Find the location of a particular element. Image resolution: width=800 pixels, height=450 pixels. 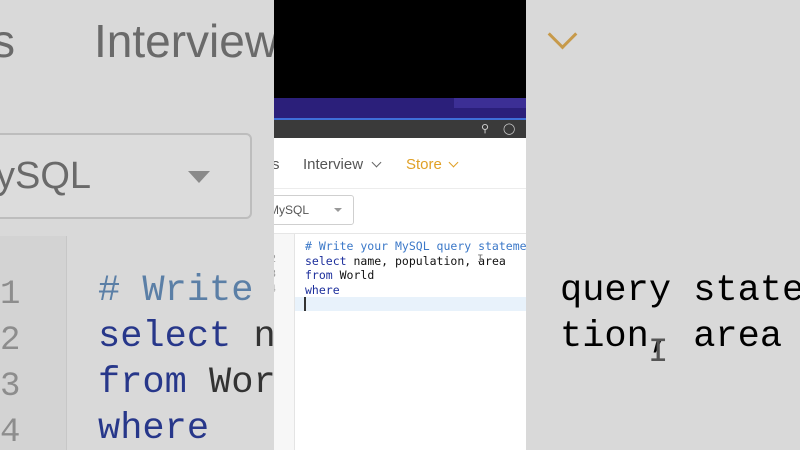

active-line-highlight is located at coordinates (410, 304).